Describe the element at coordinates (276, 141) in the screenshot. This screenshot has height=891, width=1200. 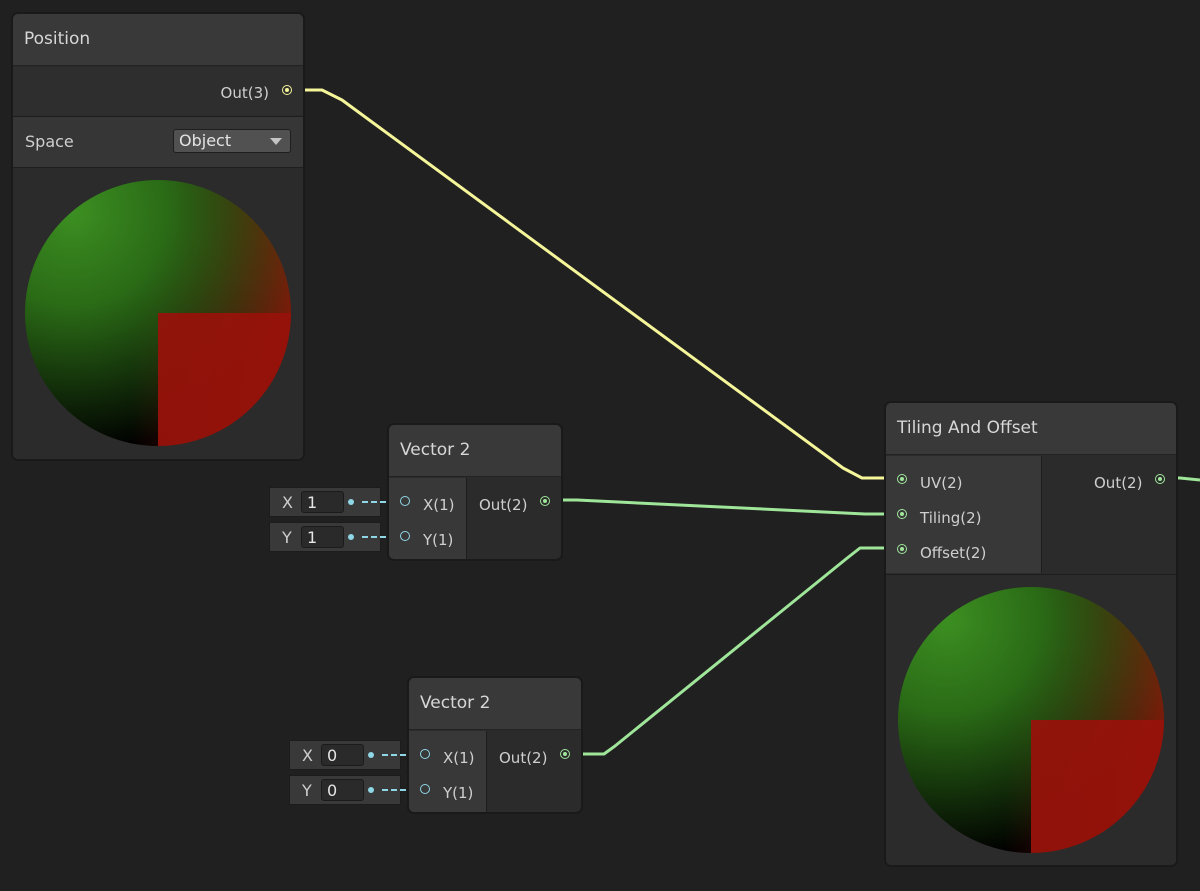
I see `chevron-down-icon` at that location.